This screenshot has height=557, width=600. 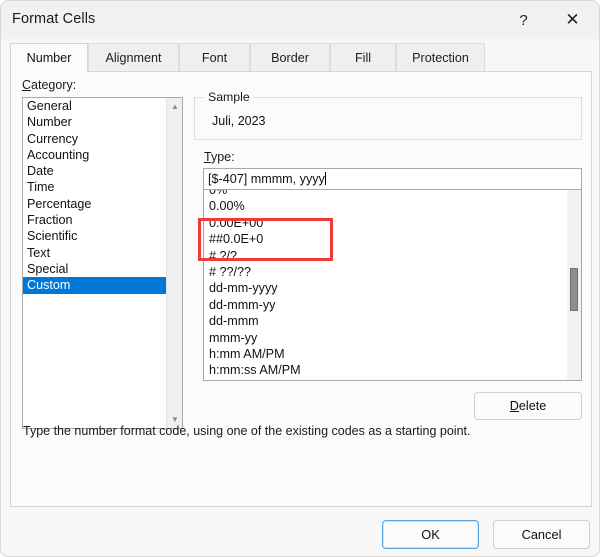 What do you see at coordinates (27, 85) in the screenshot?
I see `category-label-accel: C` at bounding box center [27, 85].